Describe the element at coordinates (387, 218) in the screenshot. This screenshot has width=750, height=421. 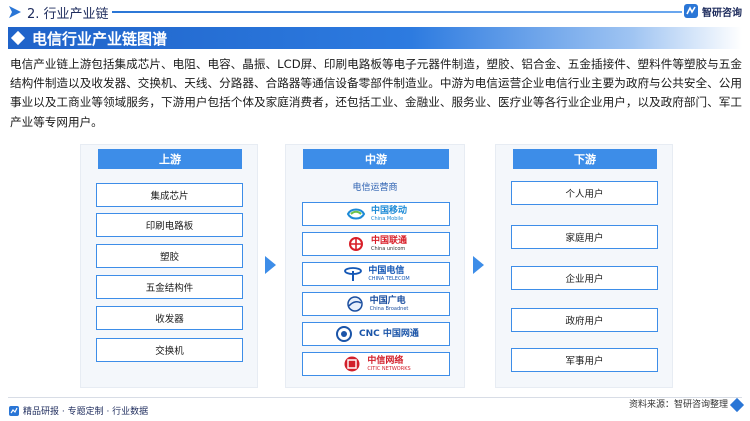
I see `operator-name-en: China Mobile` at that location.